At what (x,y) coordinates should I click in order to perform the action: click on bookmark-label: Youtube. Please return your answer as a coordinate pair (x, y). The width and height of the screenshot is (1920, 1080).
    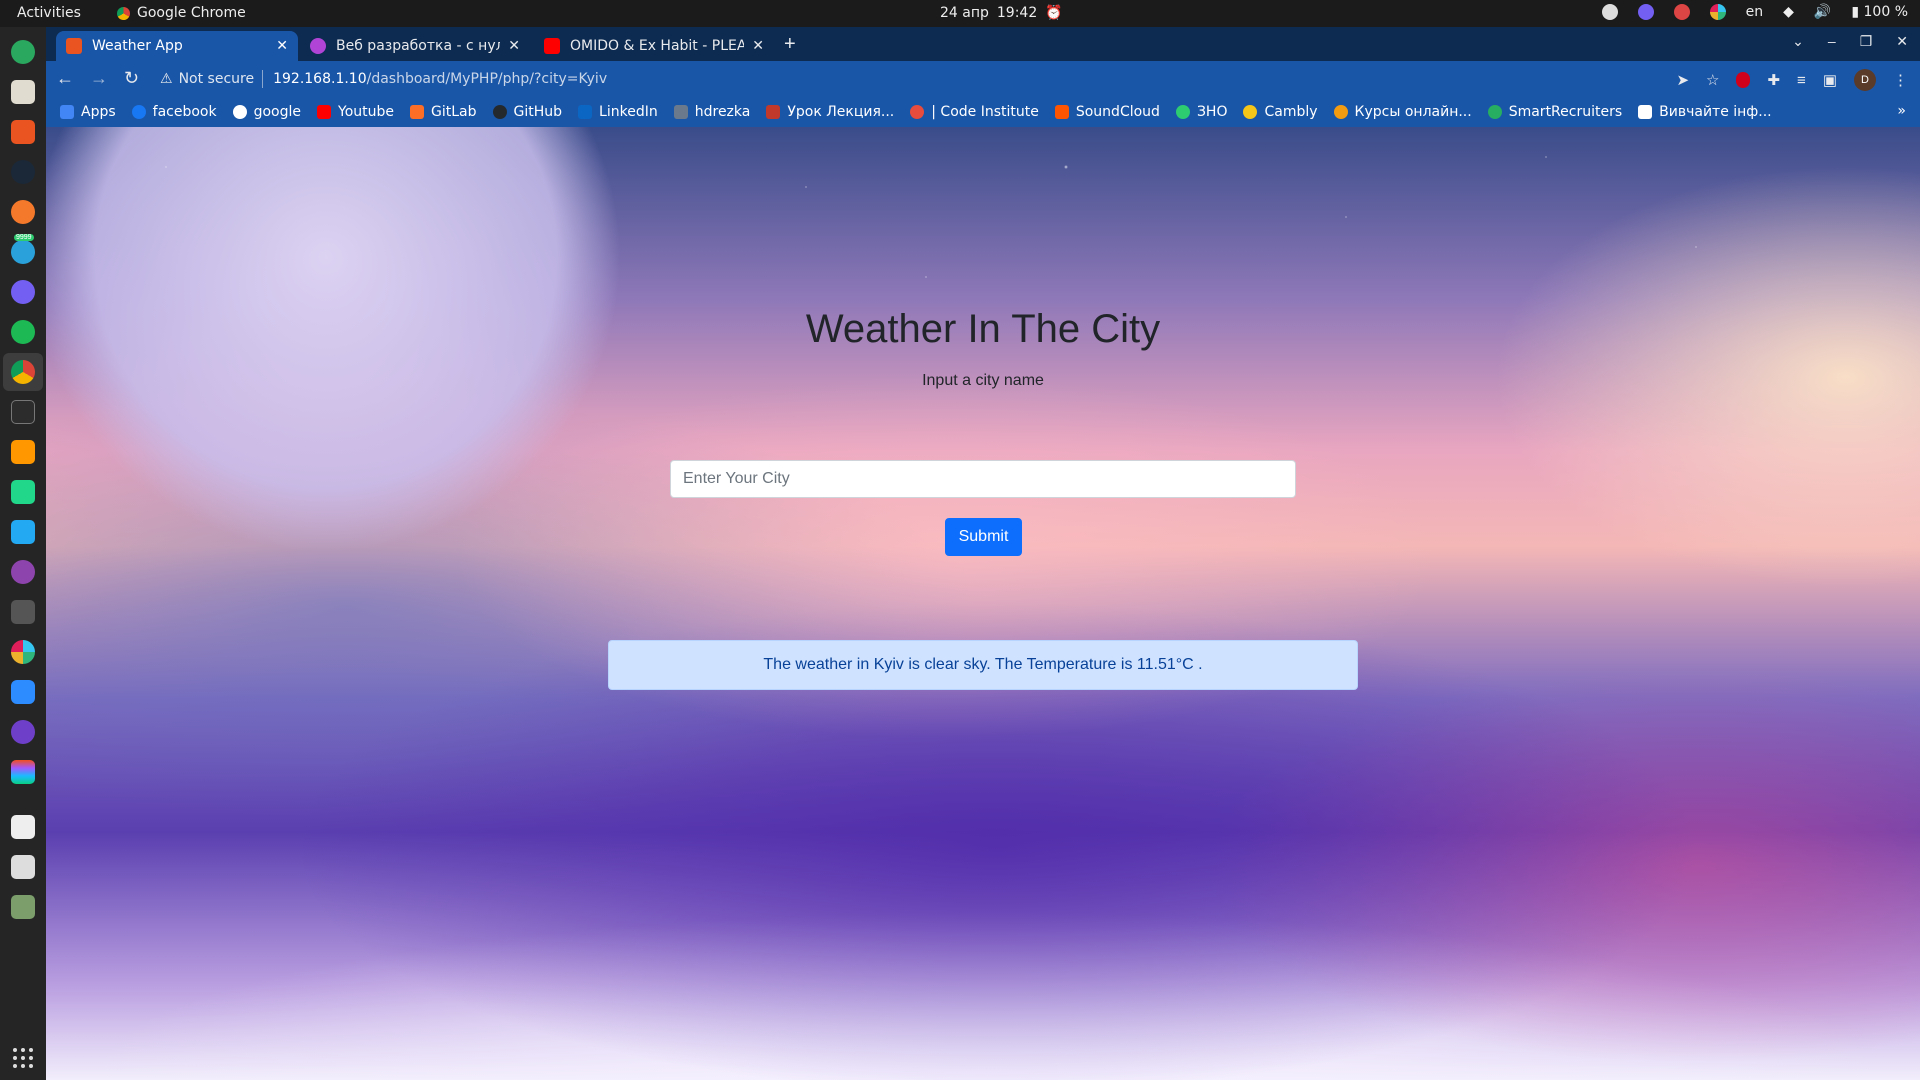
    Looking at the image, I should click on (366, 112).